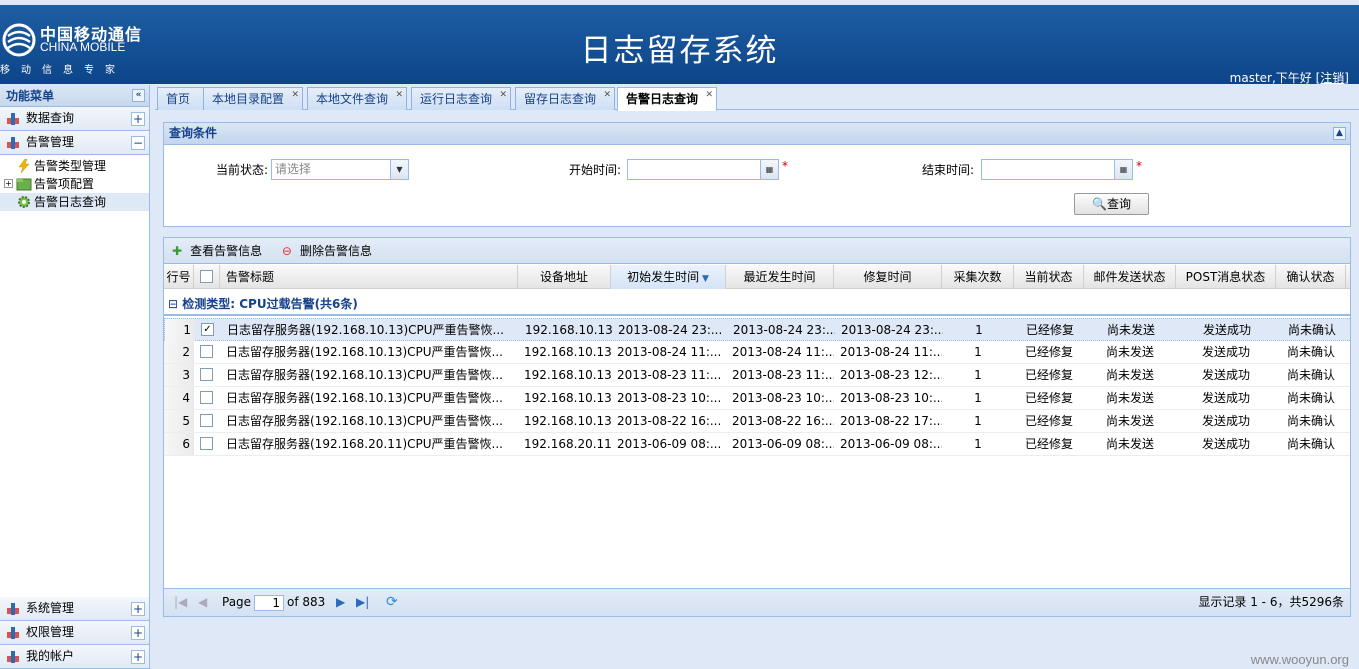  I want to click on expand-icon: +, so click(8, 183).